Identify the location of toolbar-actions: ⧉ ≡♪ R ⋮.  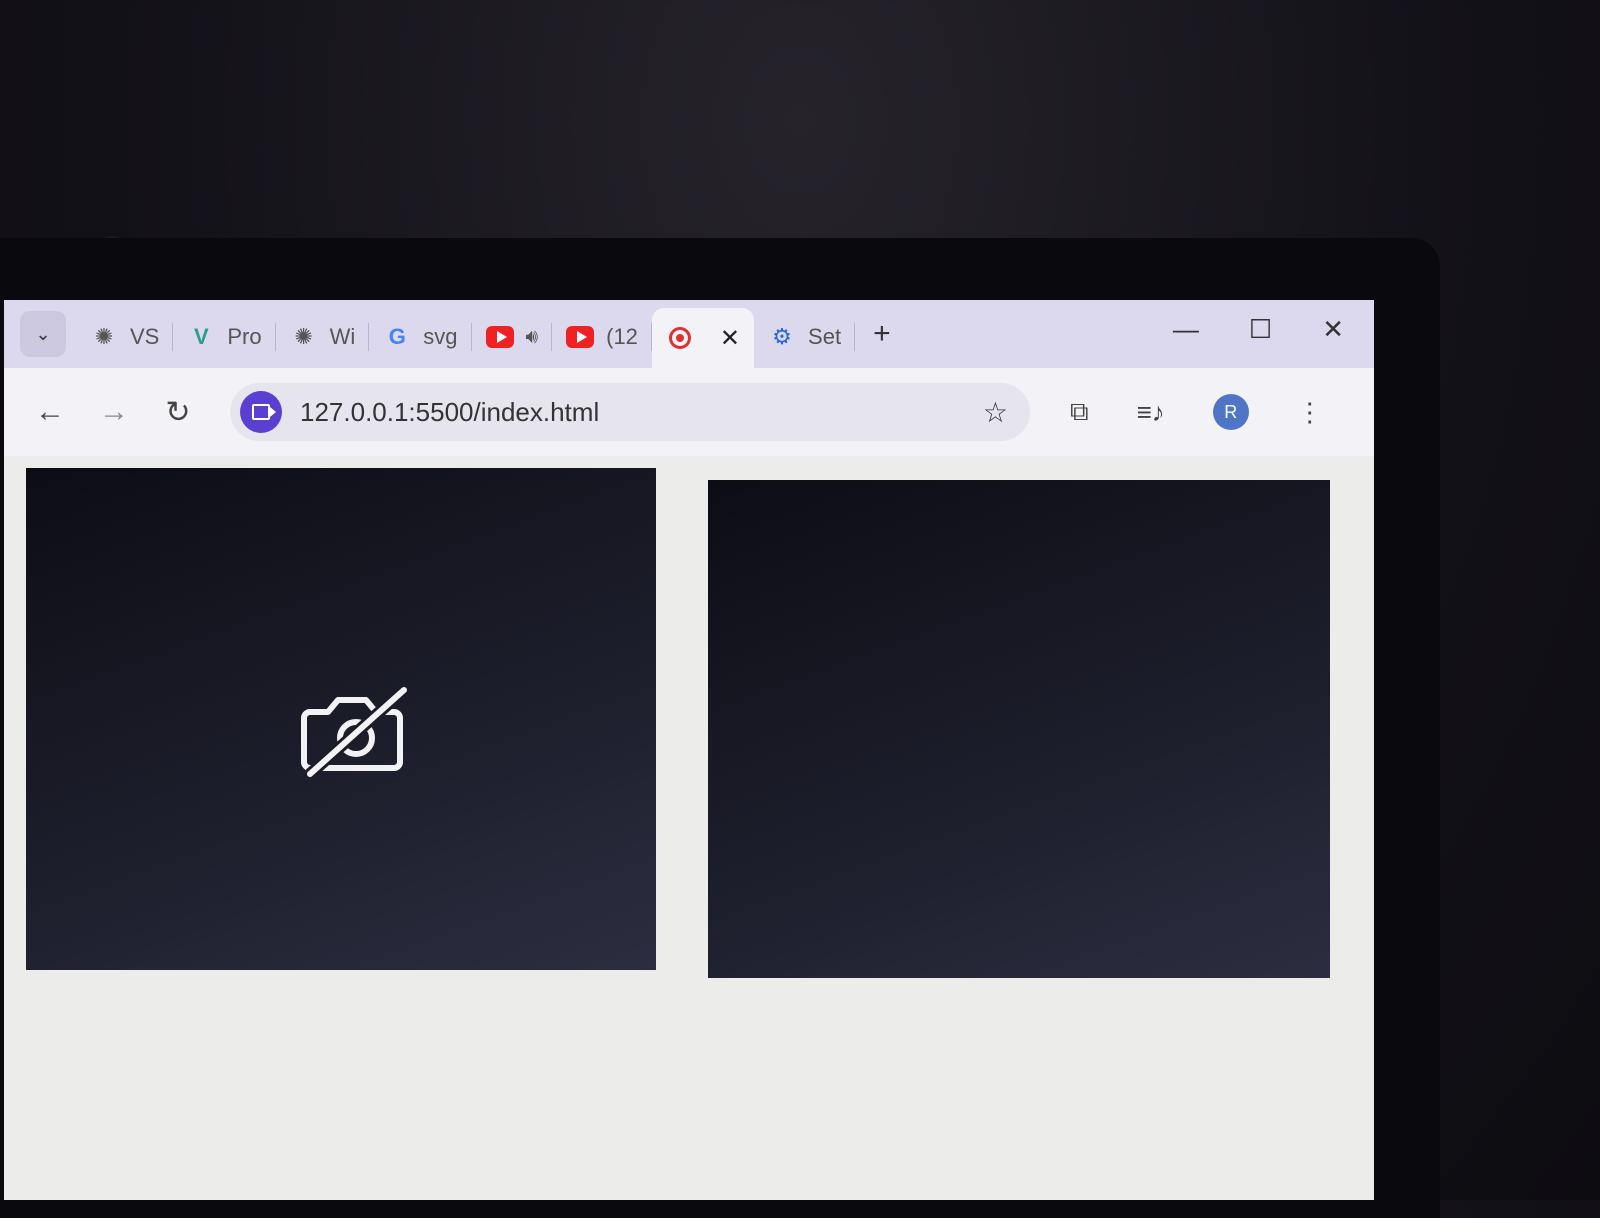
(1196, 412).